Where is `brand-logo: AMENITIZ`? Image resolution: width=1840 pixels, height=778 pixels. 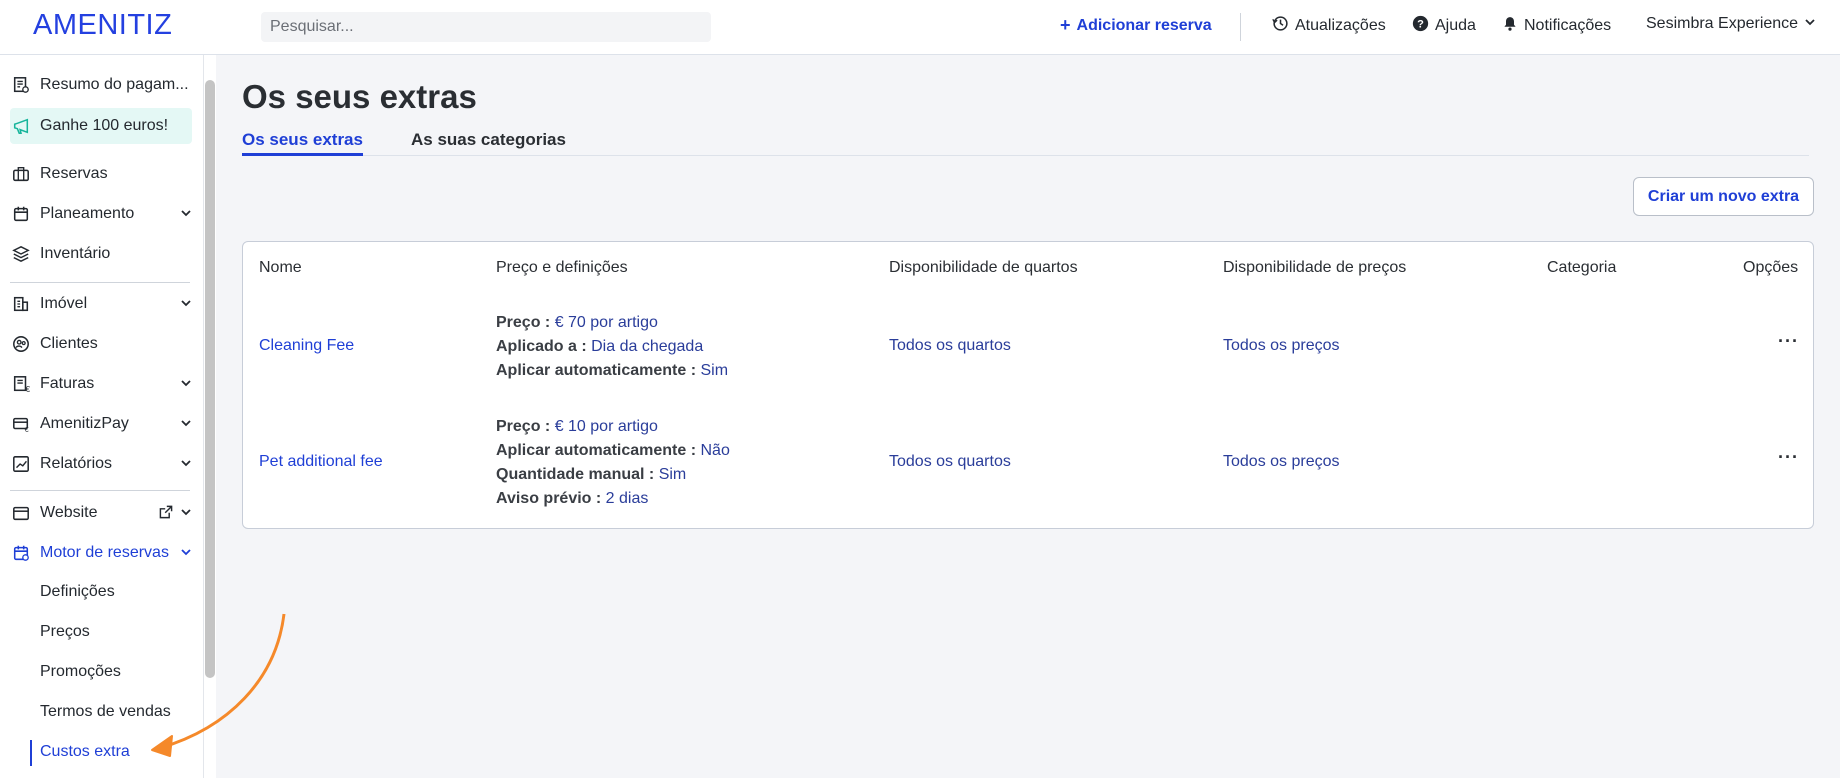
brand-logo: AMENITIZ is located at coordinates (102, 25).